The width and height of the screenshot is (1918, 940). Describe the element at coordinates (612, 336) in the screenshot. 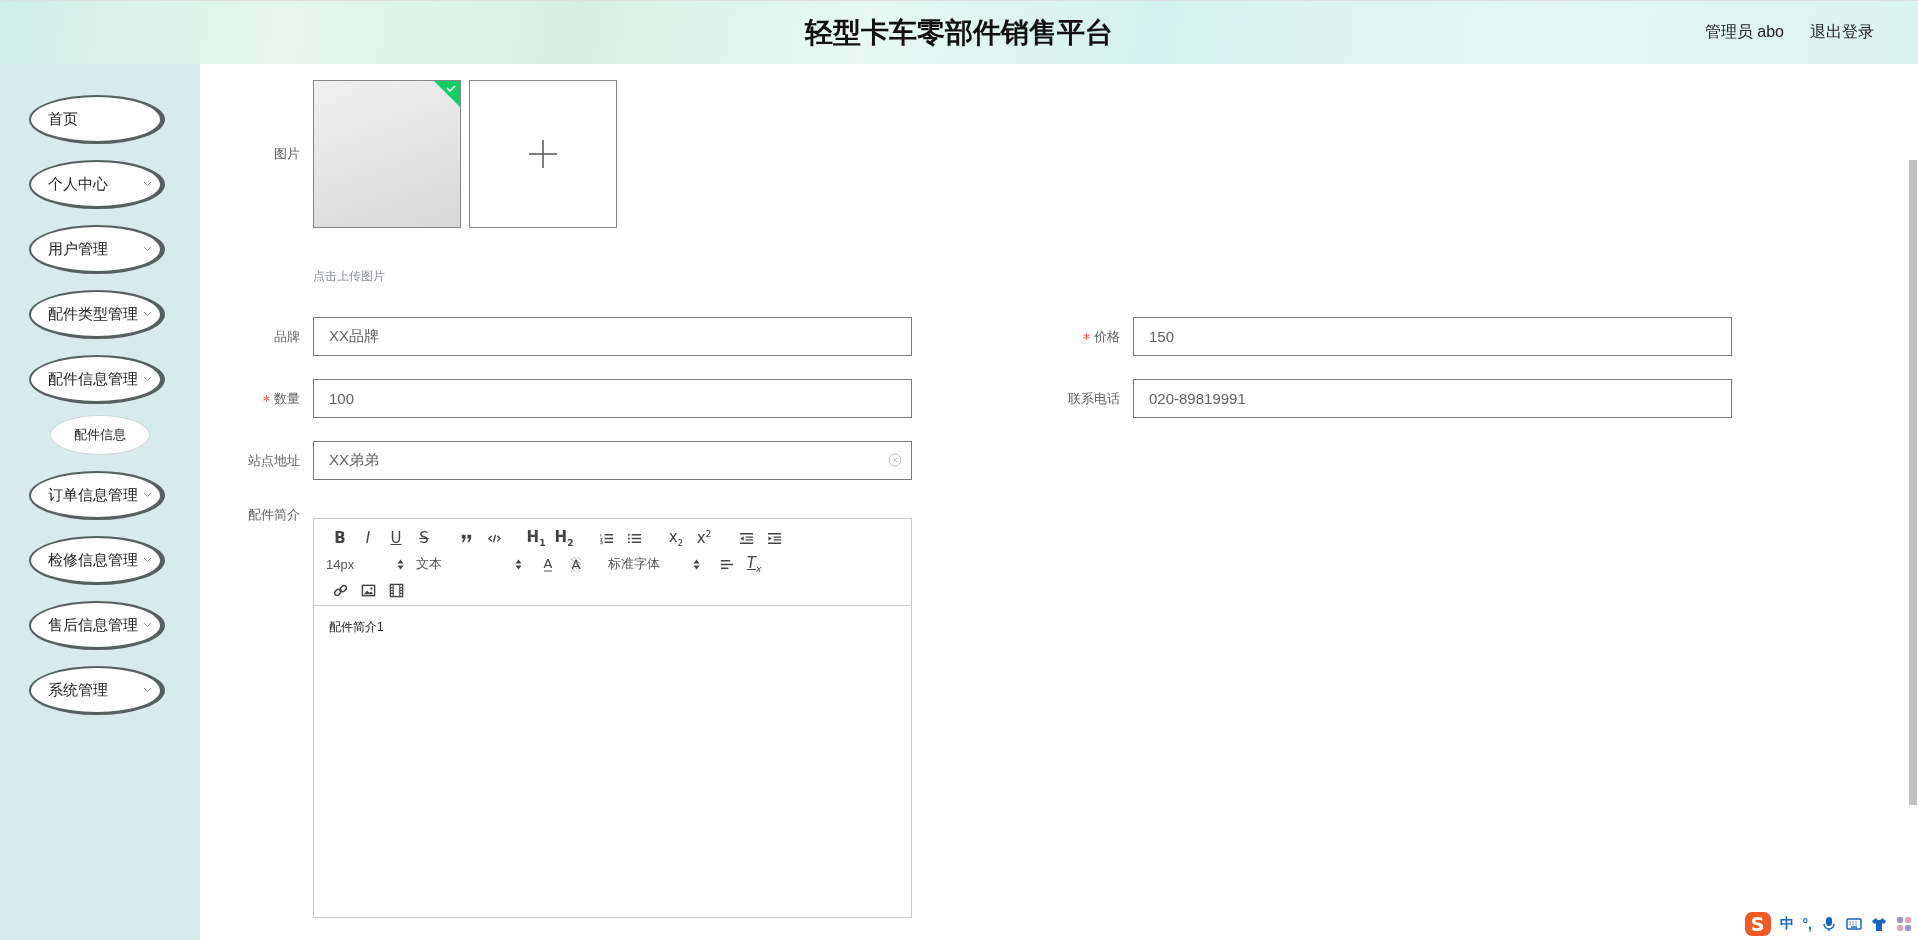

I see `text-input: XX品牌` at that location.